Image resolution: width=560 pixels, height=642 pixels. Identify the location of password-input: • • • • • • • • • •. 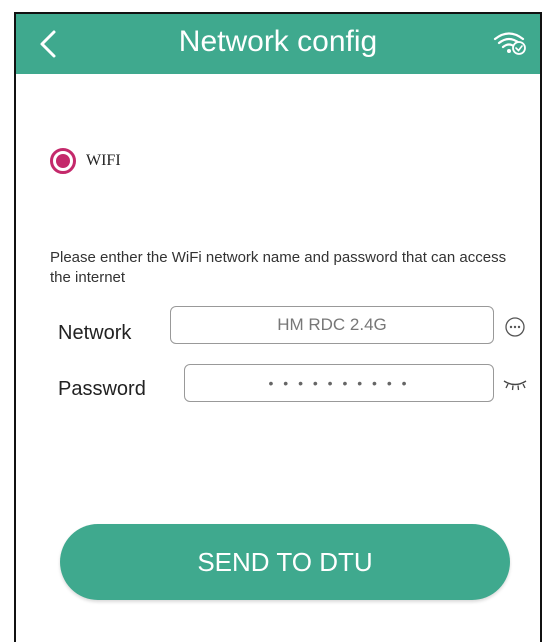
(339, 383).